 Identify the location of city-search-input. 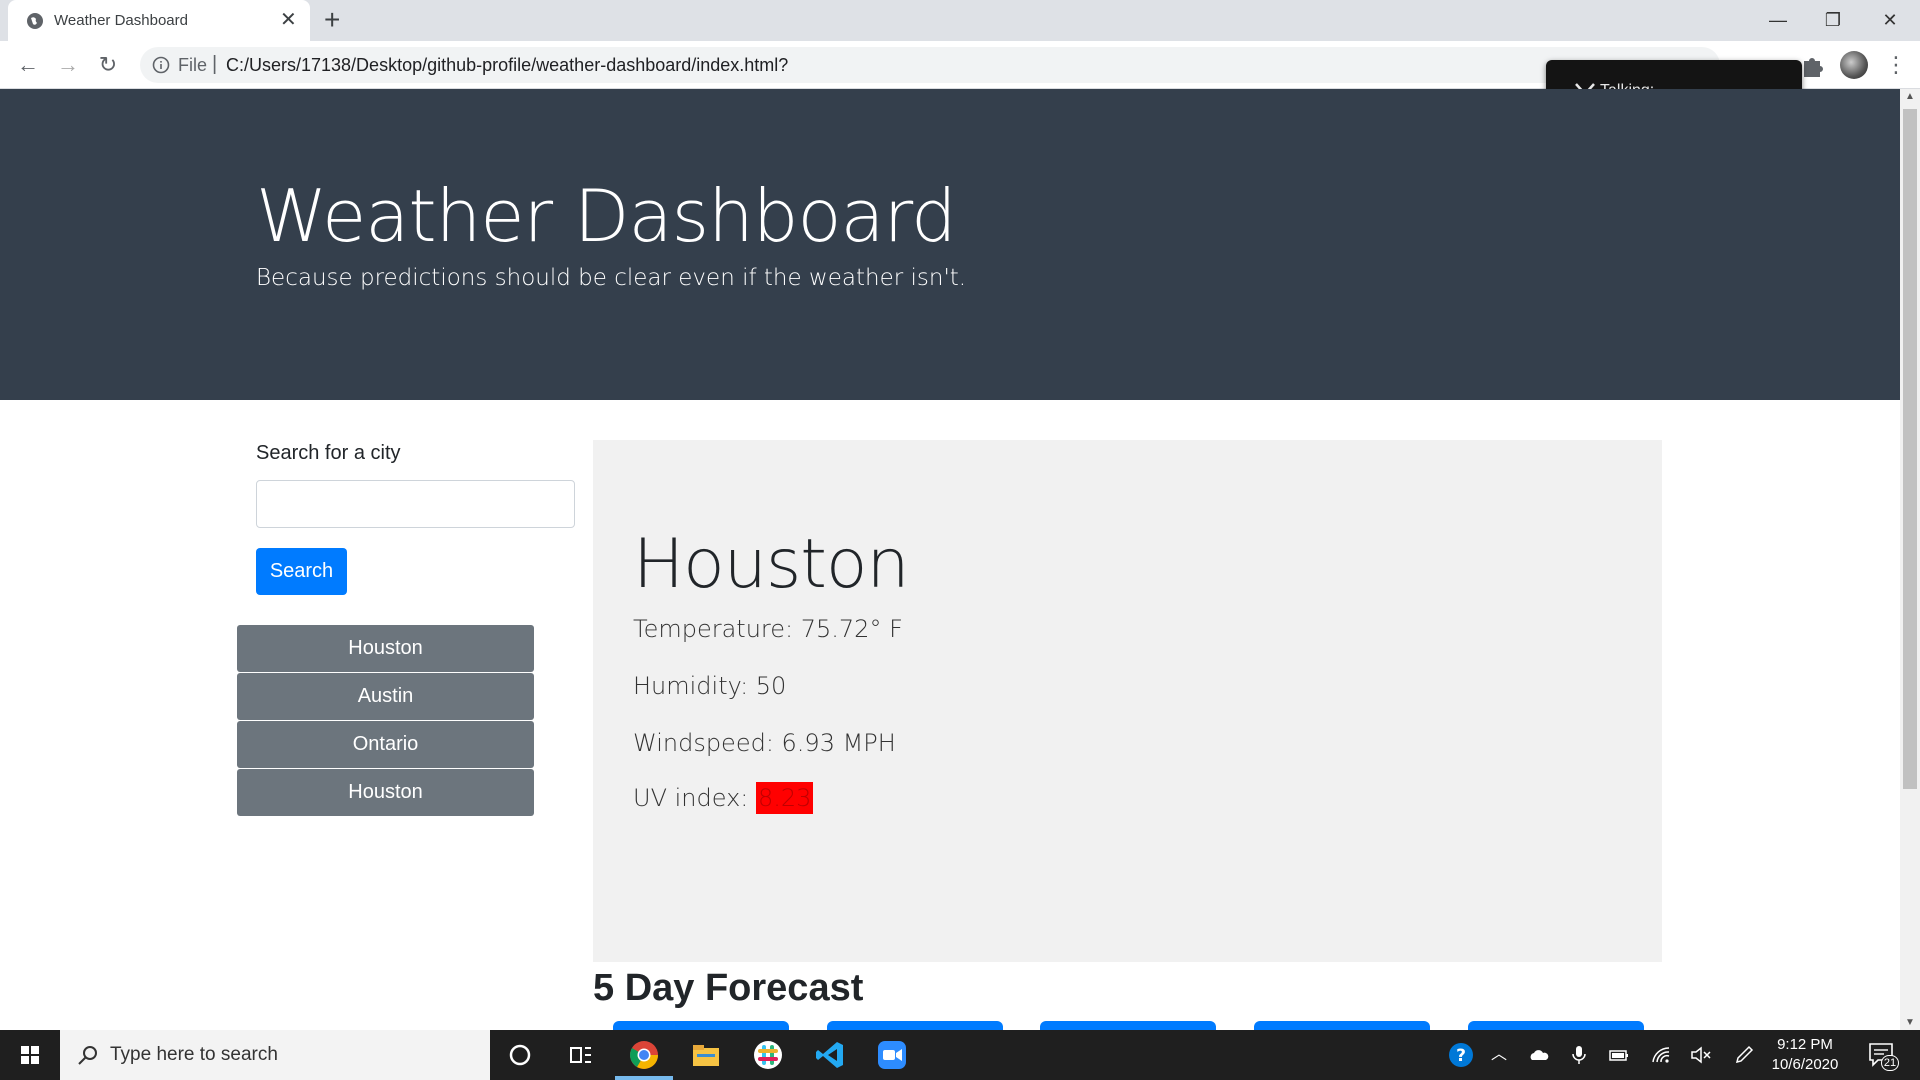
(415, 504).